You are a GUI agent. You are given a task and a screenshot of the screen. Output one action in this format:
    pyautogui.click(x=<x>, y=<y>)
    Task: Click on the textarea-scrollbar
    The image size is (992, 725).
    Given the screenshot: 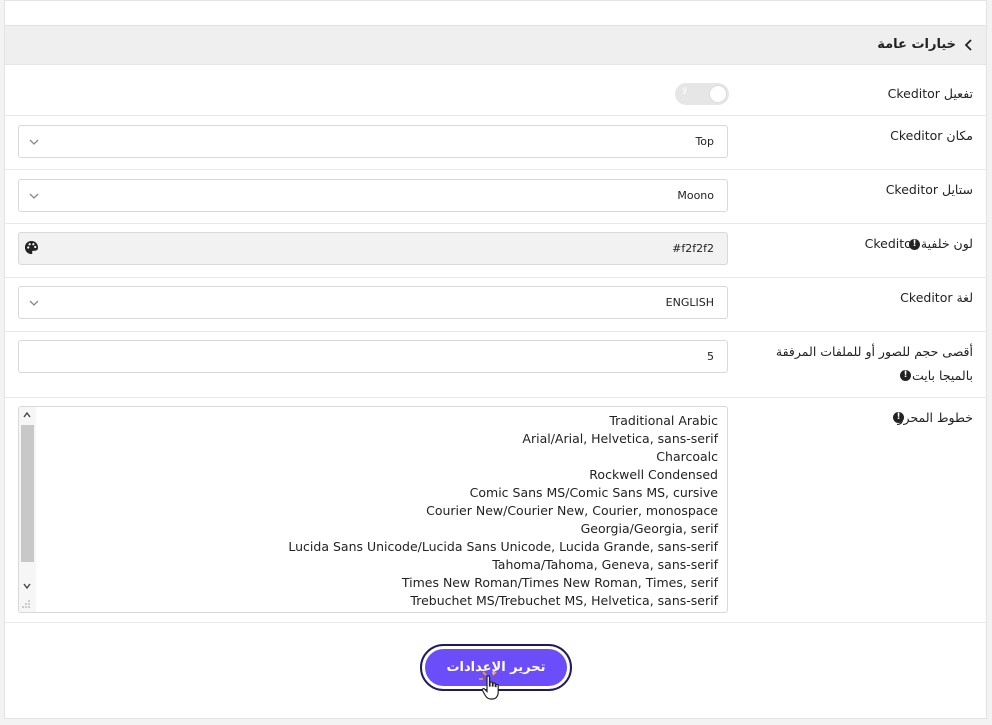 What is the action you would take?
    pyautogui.click(x=27, y=509)
    